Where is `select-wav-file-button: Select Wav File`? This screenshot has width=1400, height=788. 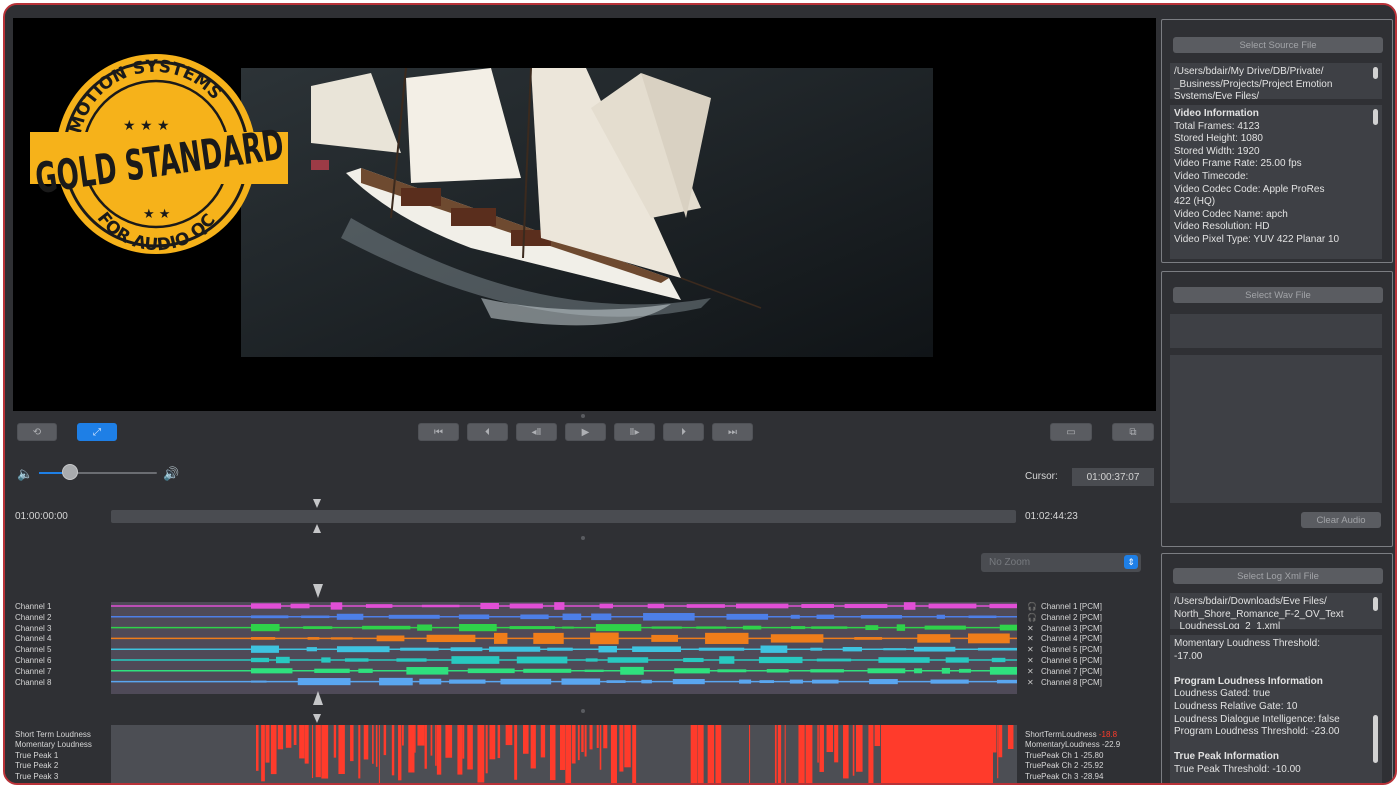 select-wav-file-button: Select Wav File is located at coordinates (1278, 295).